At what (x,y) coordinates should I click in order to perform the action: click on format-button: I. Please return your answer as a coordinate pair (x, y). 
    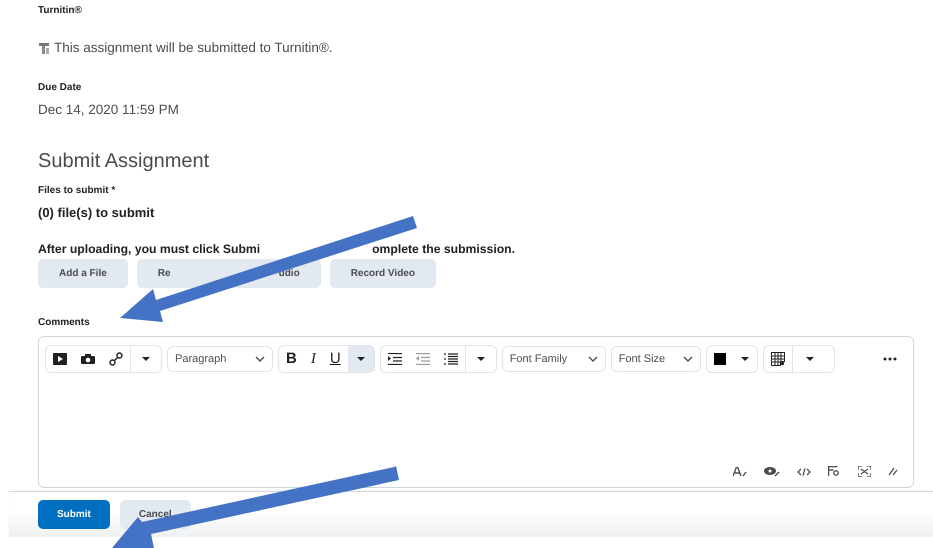
    Looking at the image, I should click on (313, 359).